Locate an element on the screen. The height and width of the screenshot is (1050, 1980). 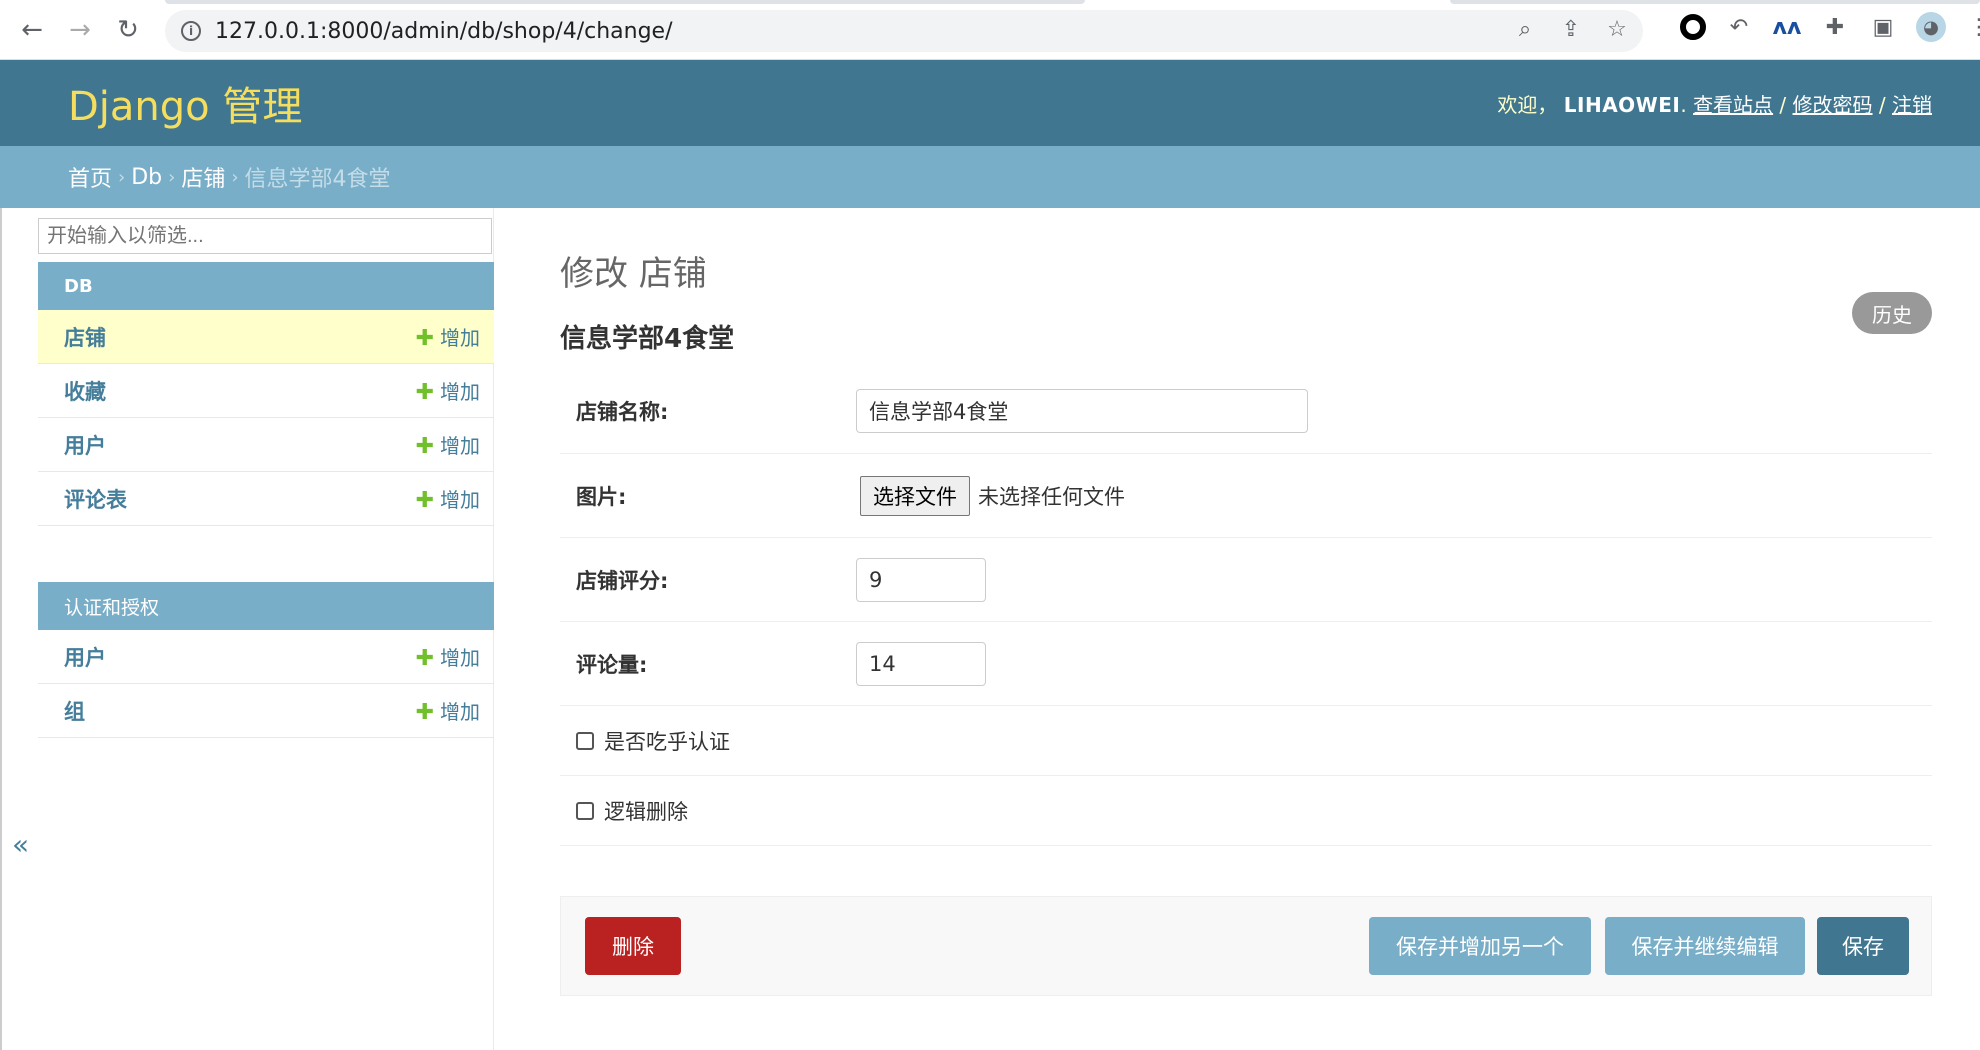
save-and-add-another-button: 保存并增加另一个 is located at coordinates (1480, 946).